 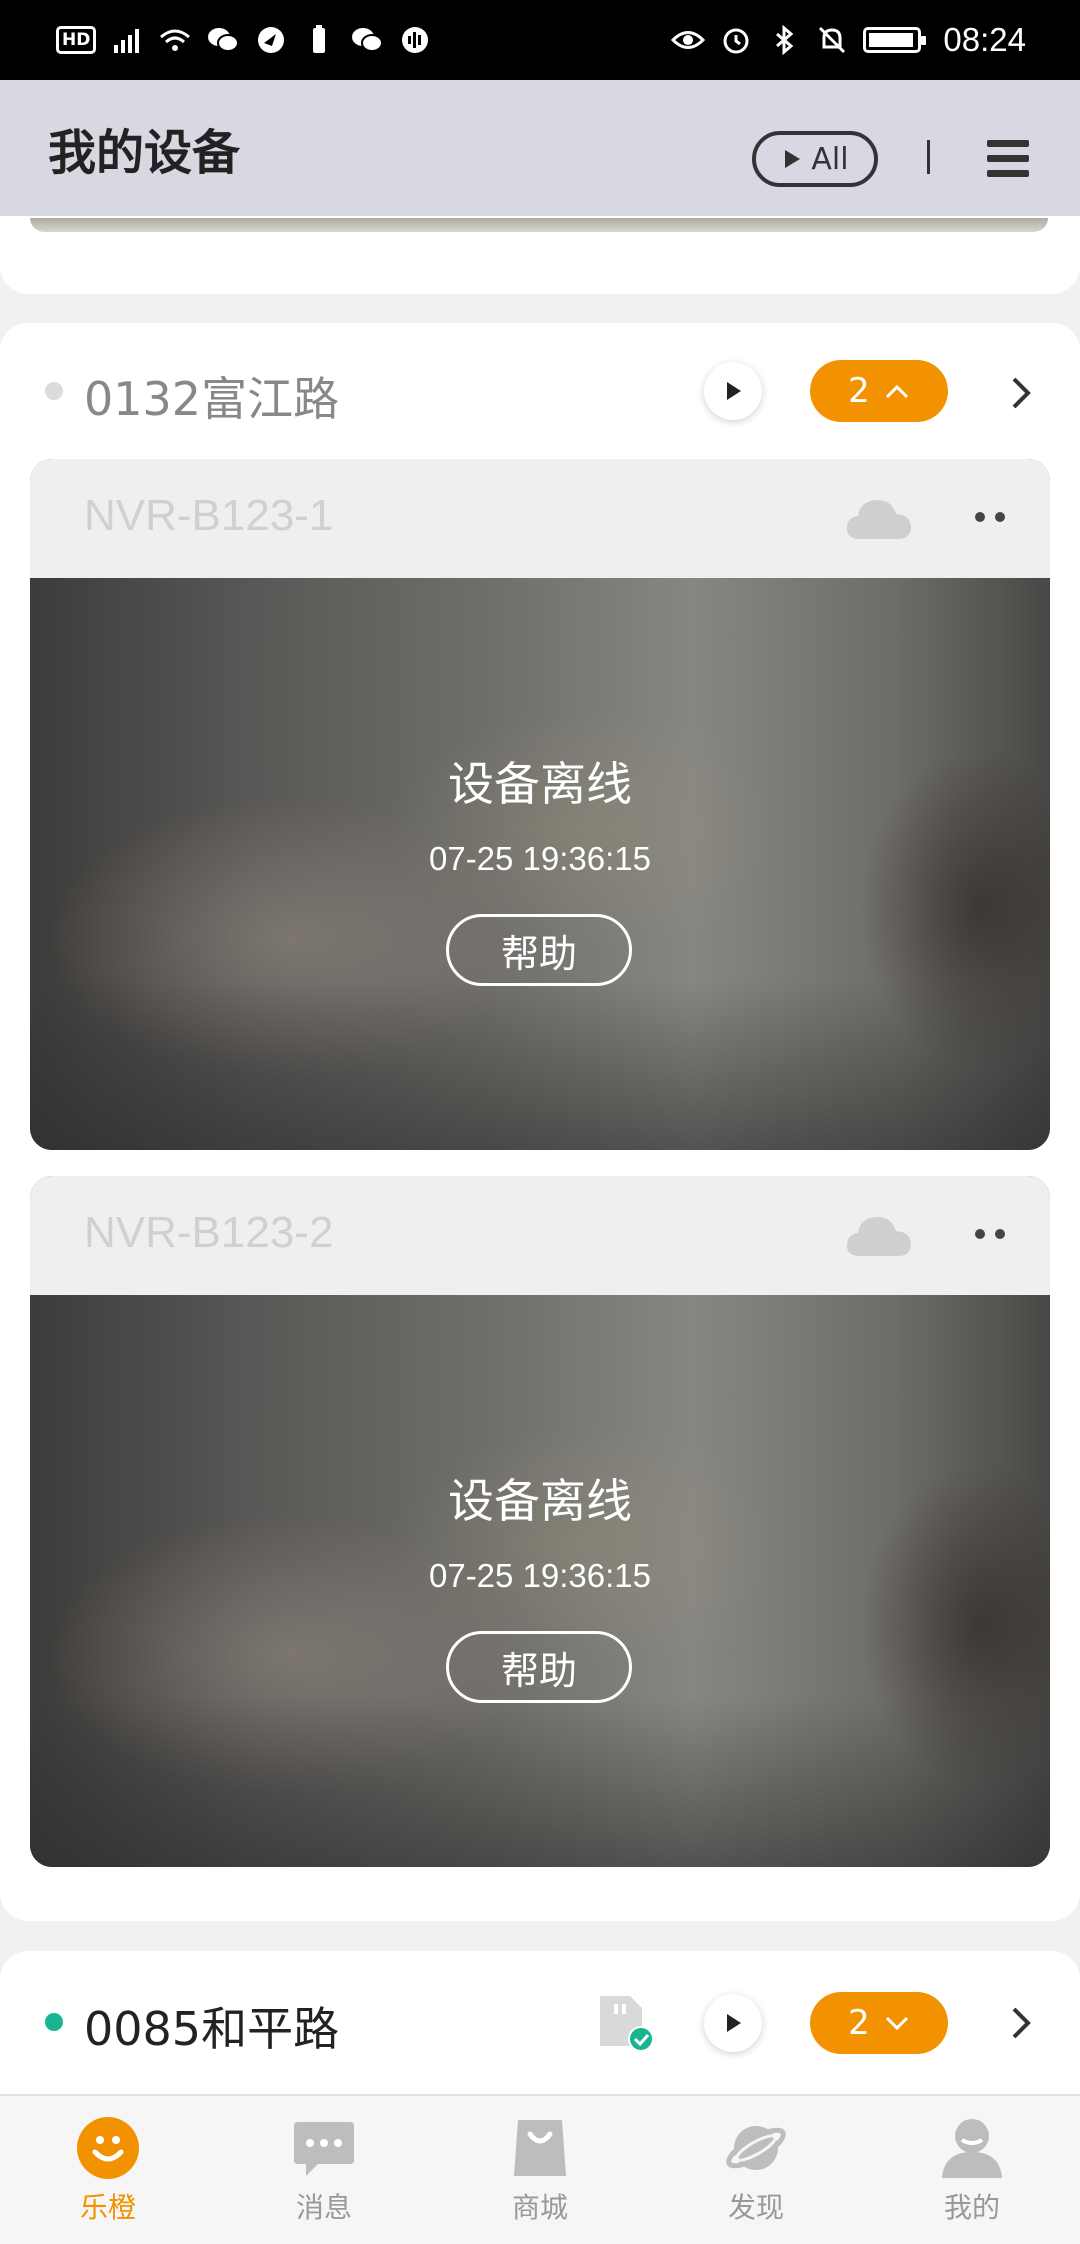 I want to click on tab-messages: 消息, so click(x=324, y=2170).